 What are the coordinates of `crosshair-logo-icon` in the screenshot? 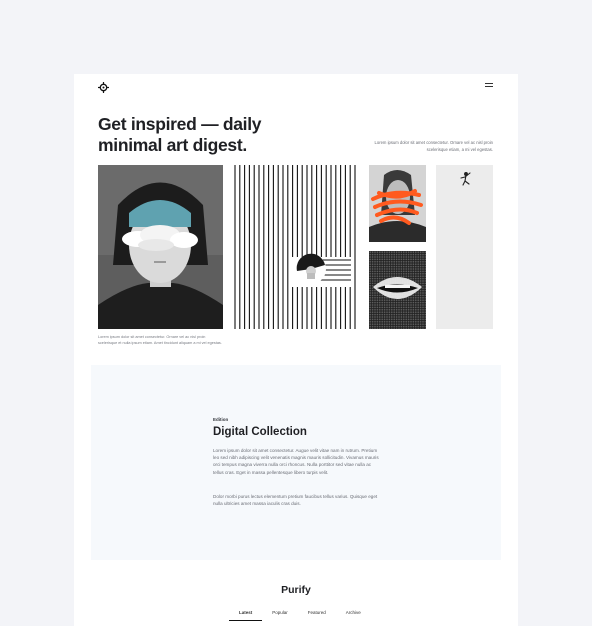 It's located at (103, 87).